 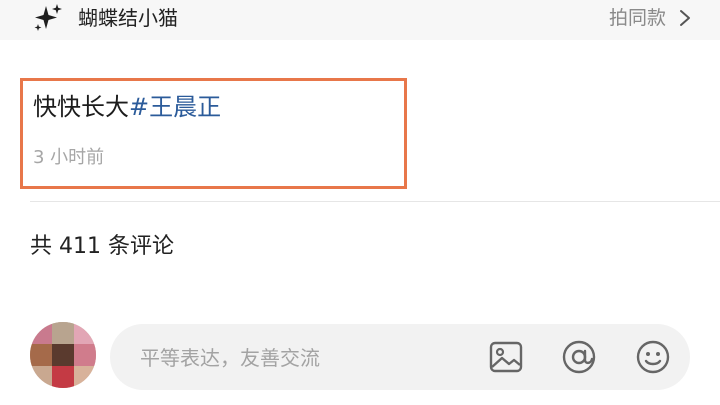 What do you see at coordinates (69, 157) in the screenshot?
I see `post-timestamp: 3 小时前` at bounding box center [69, 157].